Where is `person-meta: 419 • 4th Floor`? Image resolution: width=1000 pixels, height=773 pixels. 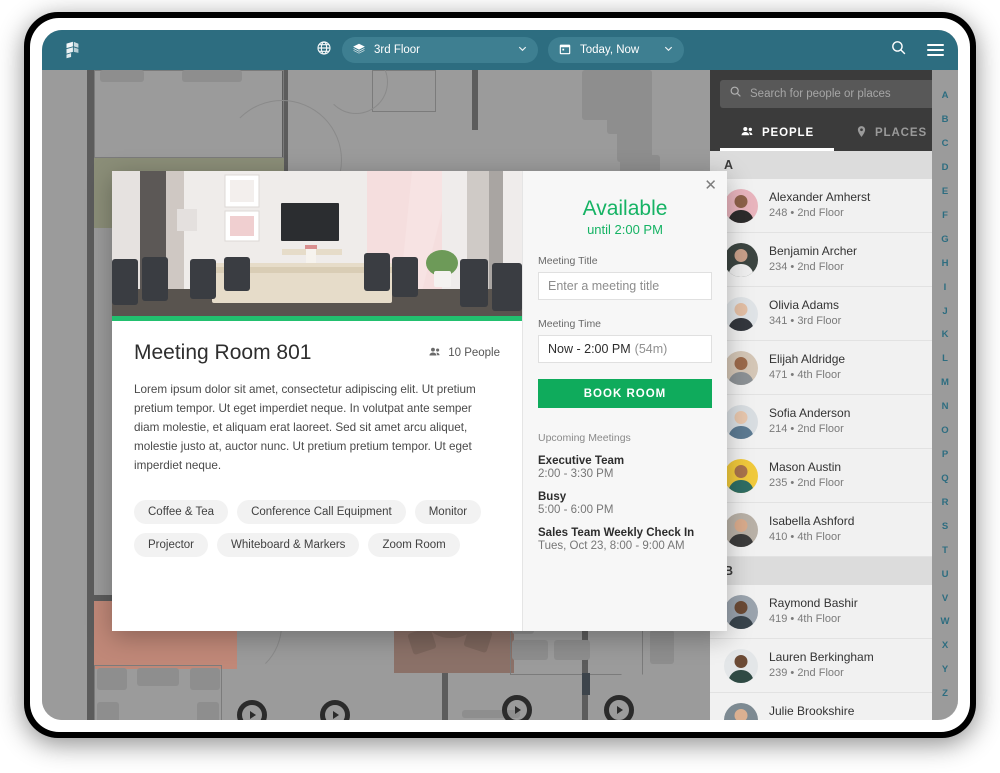 person-meta: 419 • 4th Floor is located at coordinates (805, 619).